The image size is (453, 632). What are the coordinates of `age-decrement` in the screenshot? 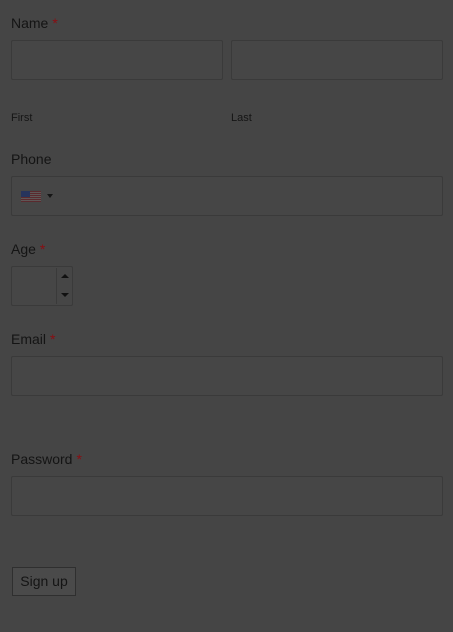 It's located at (64, 295).